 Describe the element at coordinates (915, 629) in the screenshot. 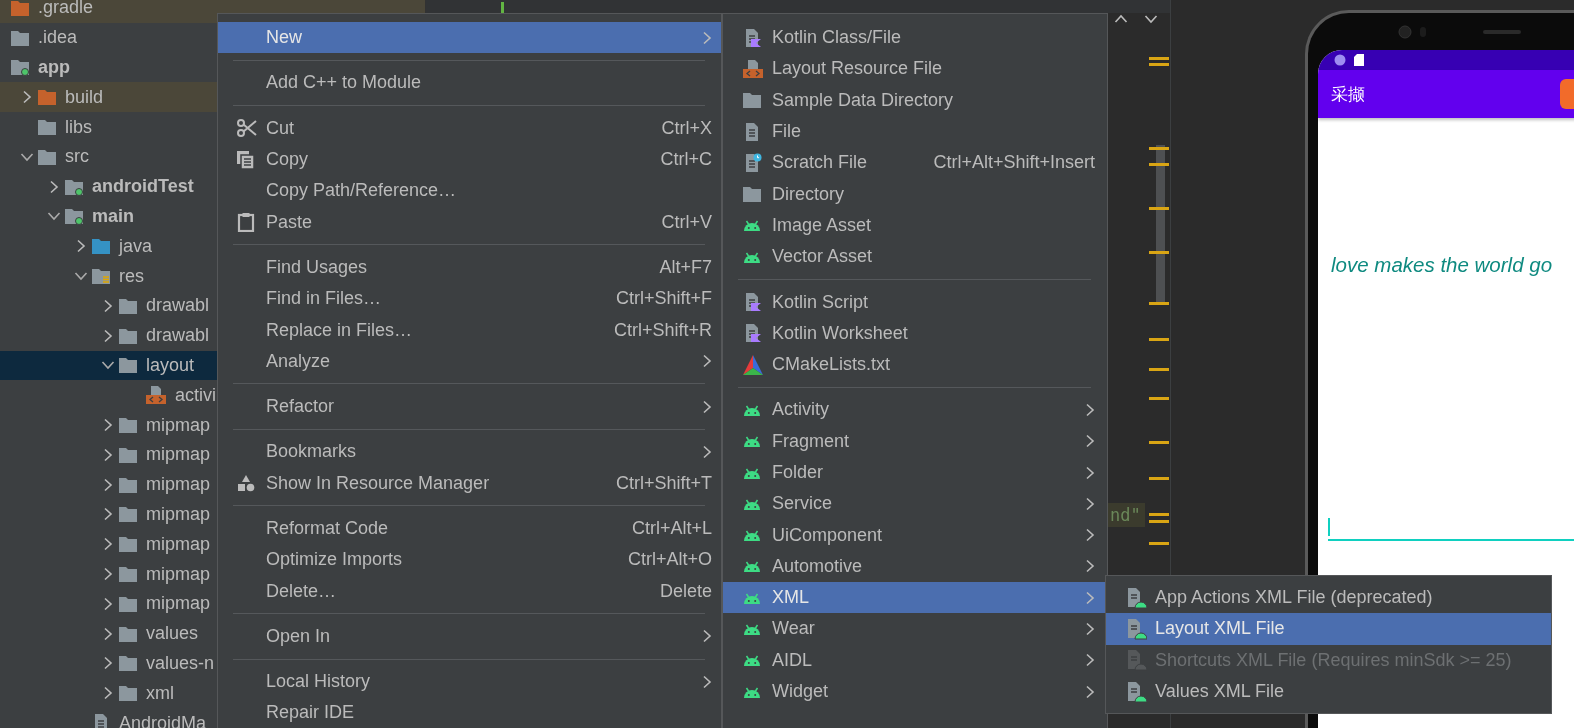

I see `menu-item: Wear` at that location.